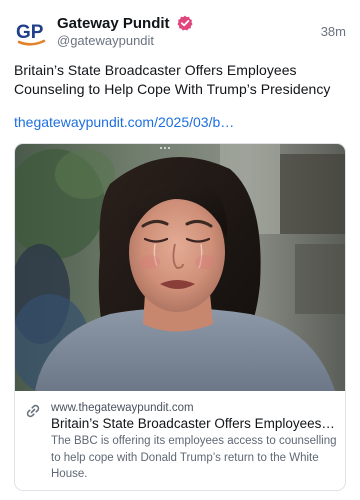  I want to click on author-handle: @gatewaypundit, so click(105, 41).